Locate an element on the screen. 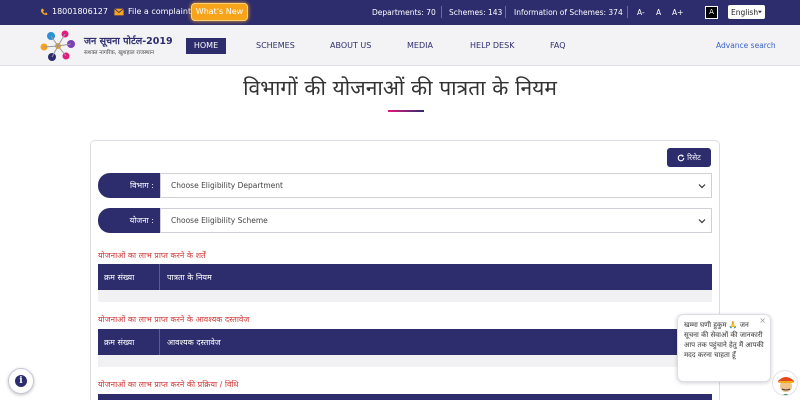  eligibility-rules-header: पात्रता के नियम is located at coordinates (189, 277).